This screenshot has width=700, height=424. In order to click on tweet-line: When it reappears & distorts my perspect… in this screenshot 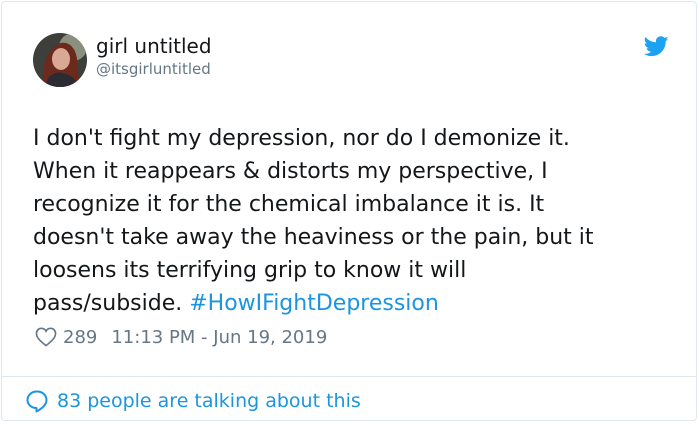, I will do `click(290, 171)`.